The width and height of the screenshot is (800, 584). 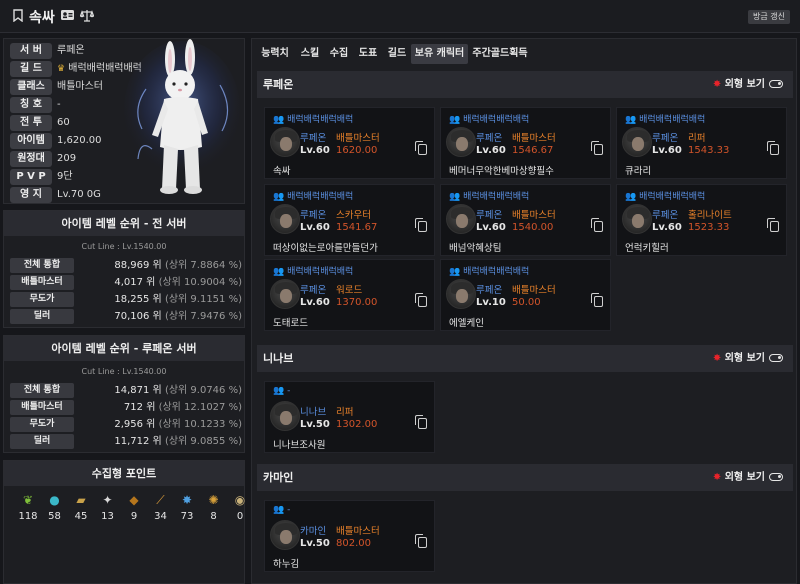 I want to click on character-item-level: 1620.00, so click(x=357, y=150).